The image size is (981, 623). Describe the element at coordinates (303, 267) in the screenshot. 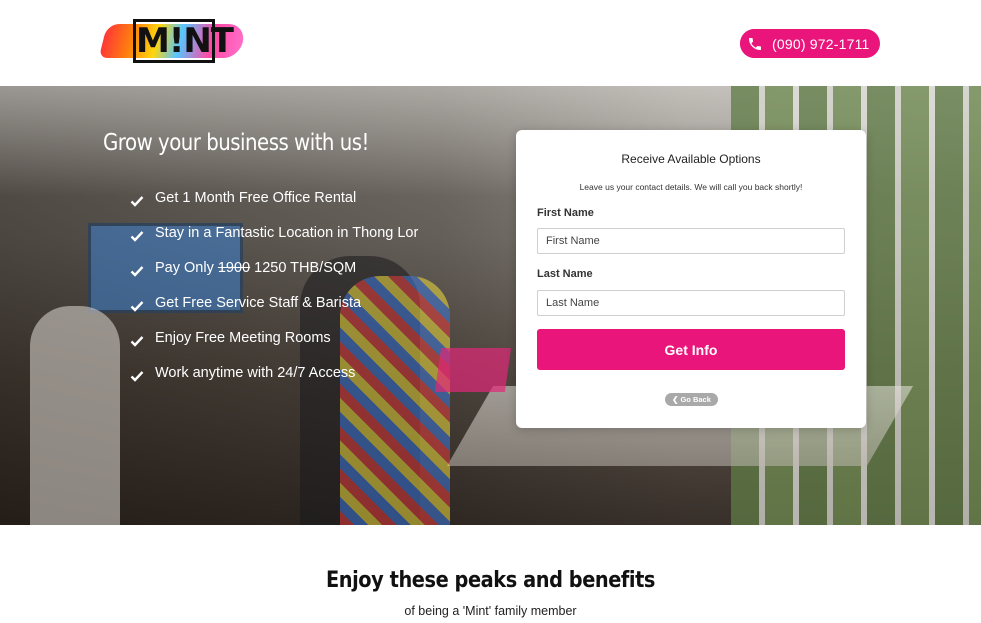

I see `new-price: 1250 THB/SQM` at that location.